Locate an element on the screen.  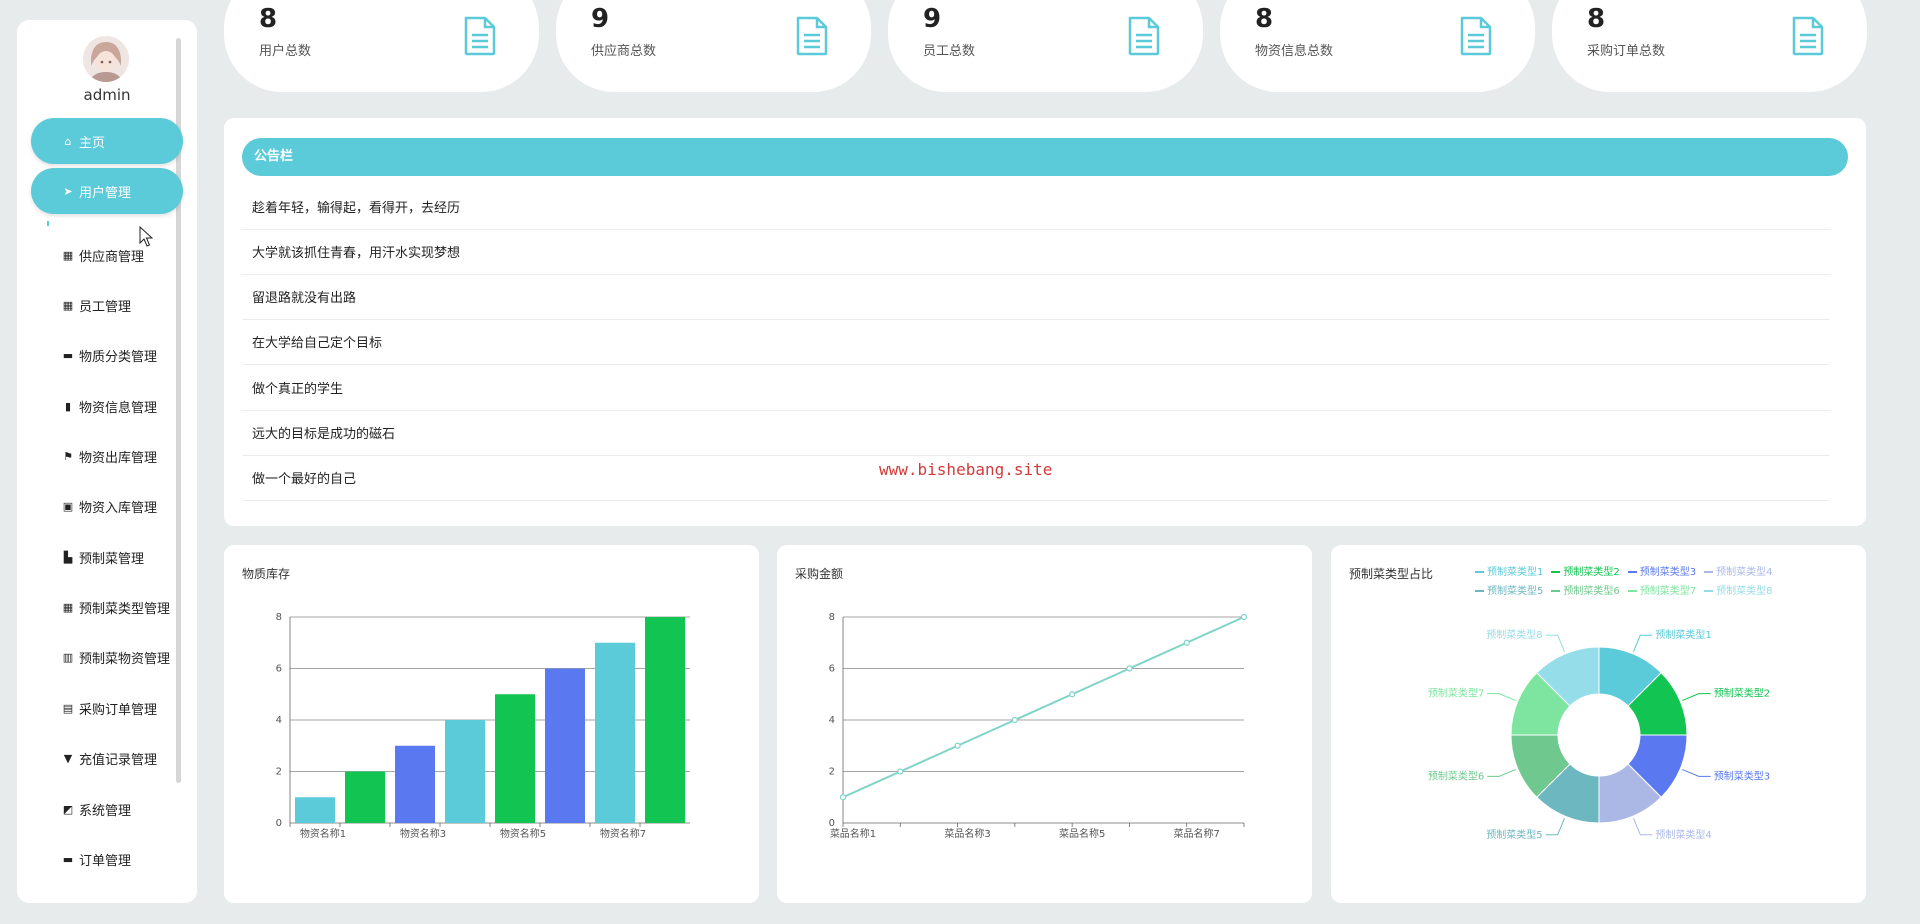
slice-label: 预制菜类型8 is located at coordinates (1514, 634).